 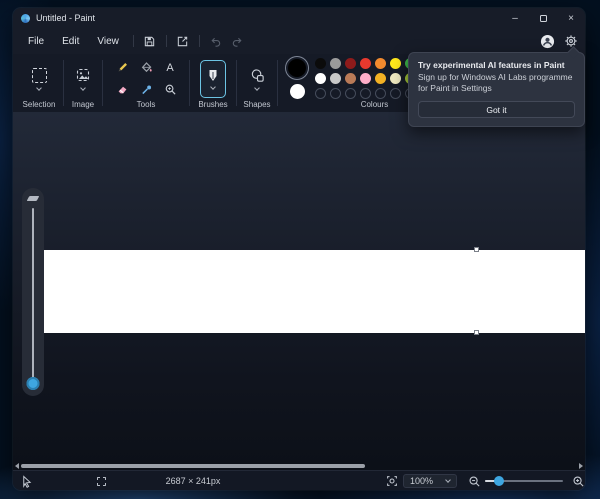 I want to click on save-icon, so click(x=150, y=41).